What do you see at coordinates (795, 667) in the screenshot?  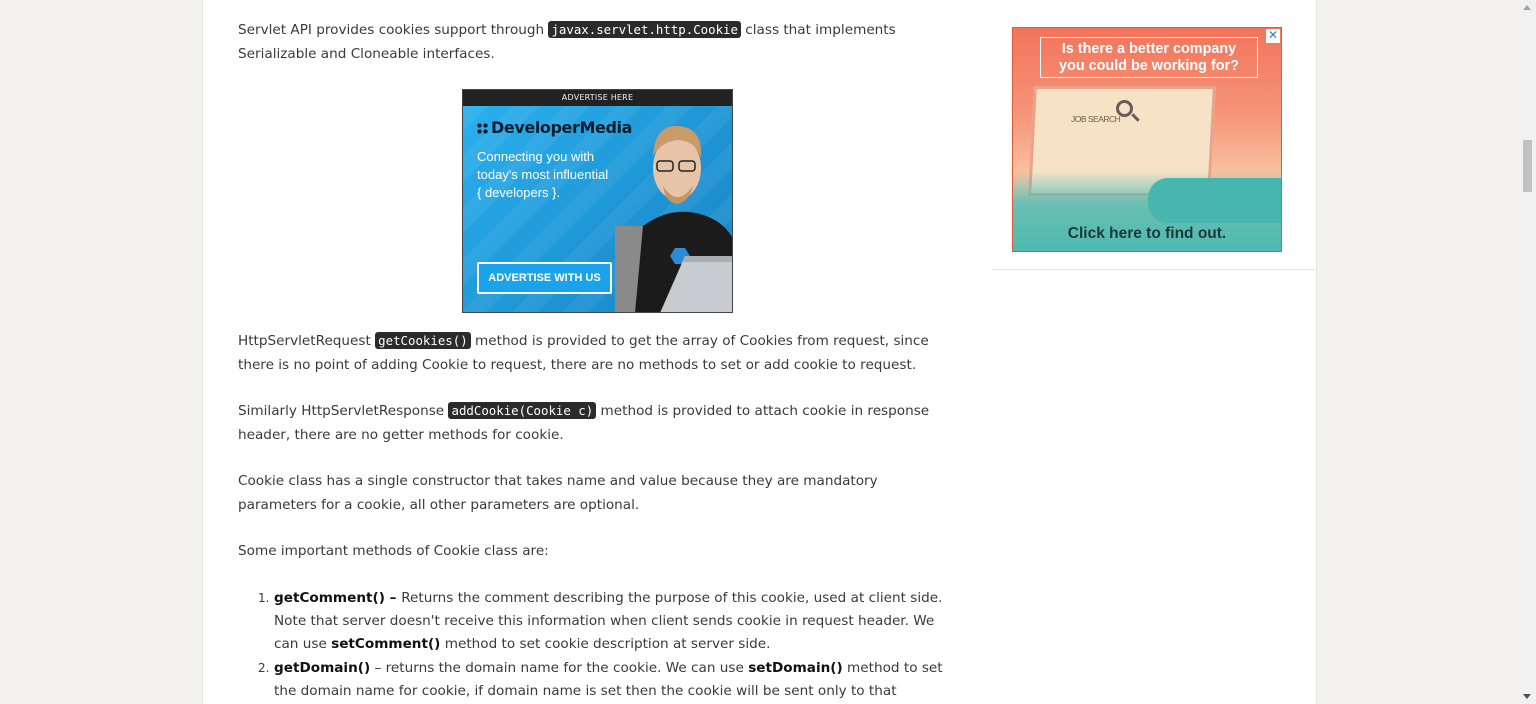 I see `method-reference: setDomain()` at bounding box center [795, 667].